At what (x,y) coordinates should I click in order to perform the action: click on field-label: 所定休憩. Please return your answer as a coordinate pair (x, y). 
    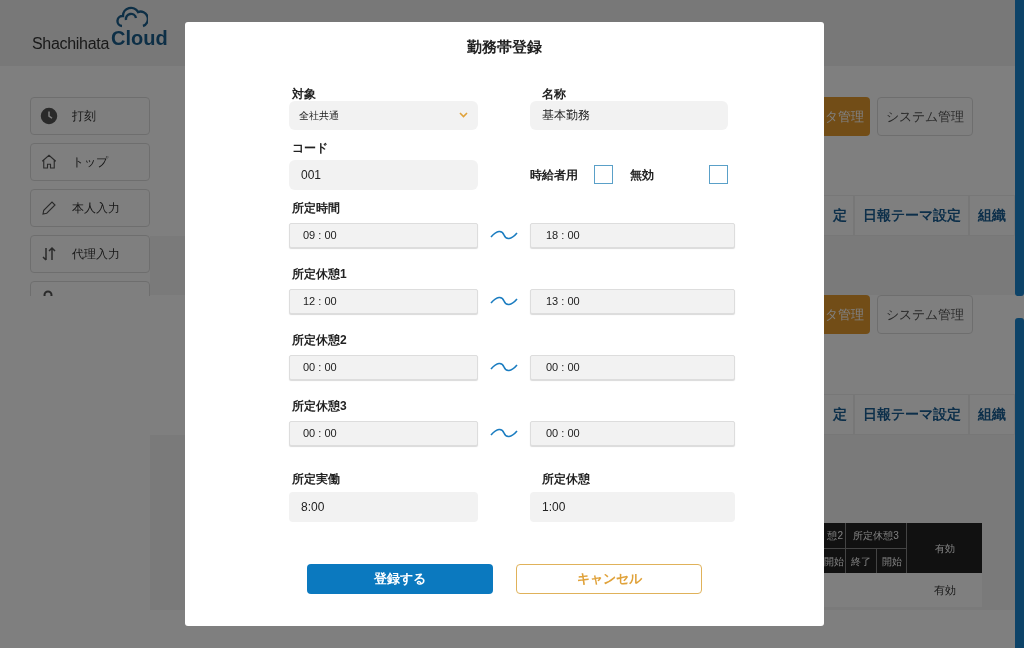
    Looking at the image, I should click on (566, 477).